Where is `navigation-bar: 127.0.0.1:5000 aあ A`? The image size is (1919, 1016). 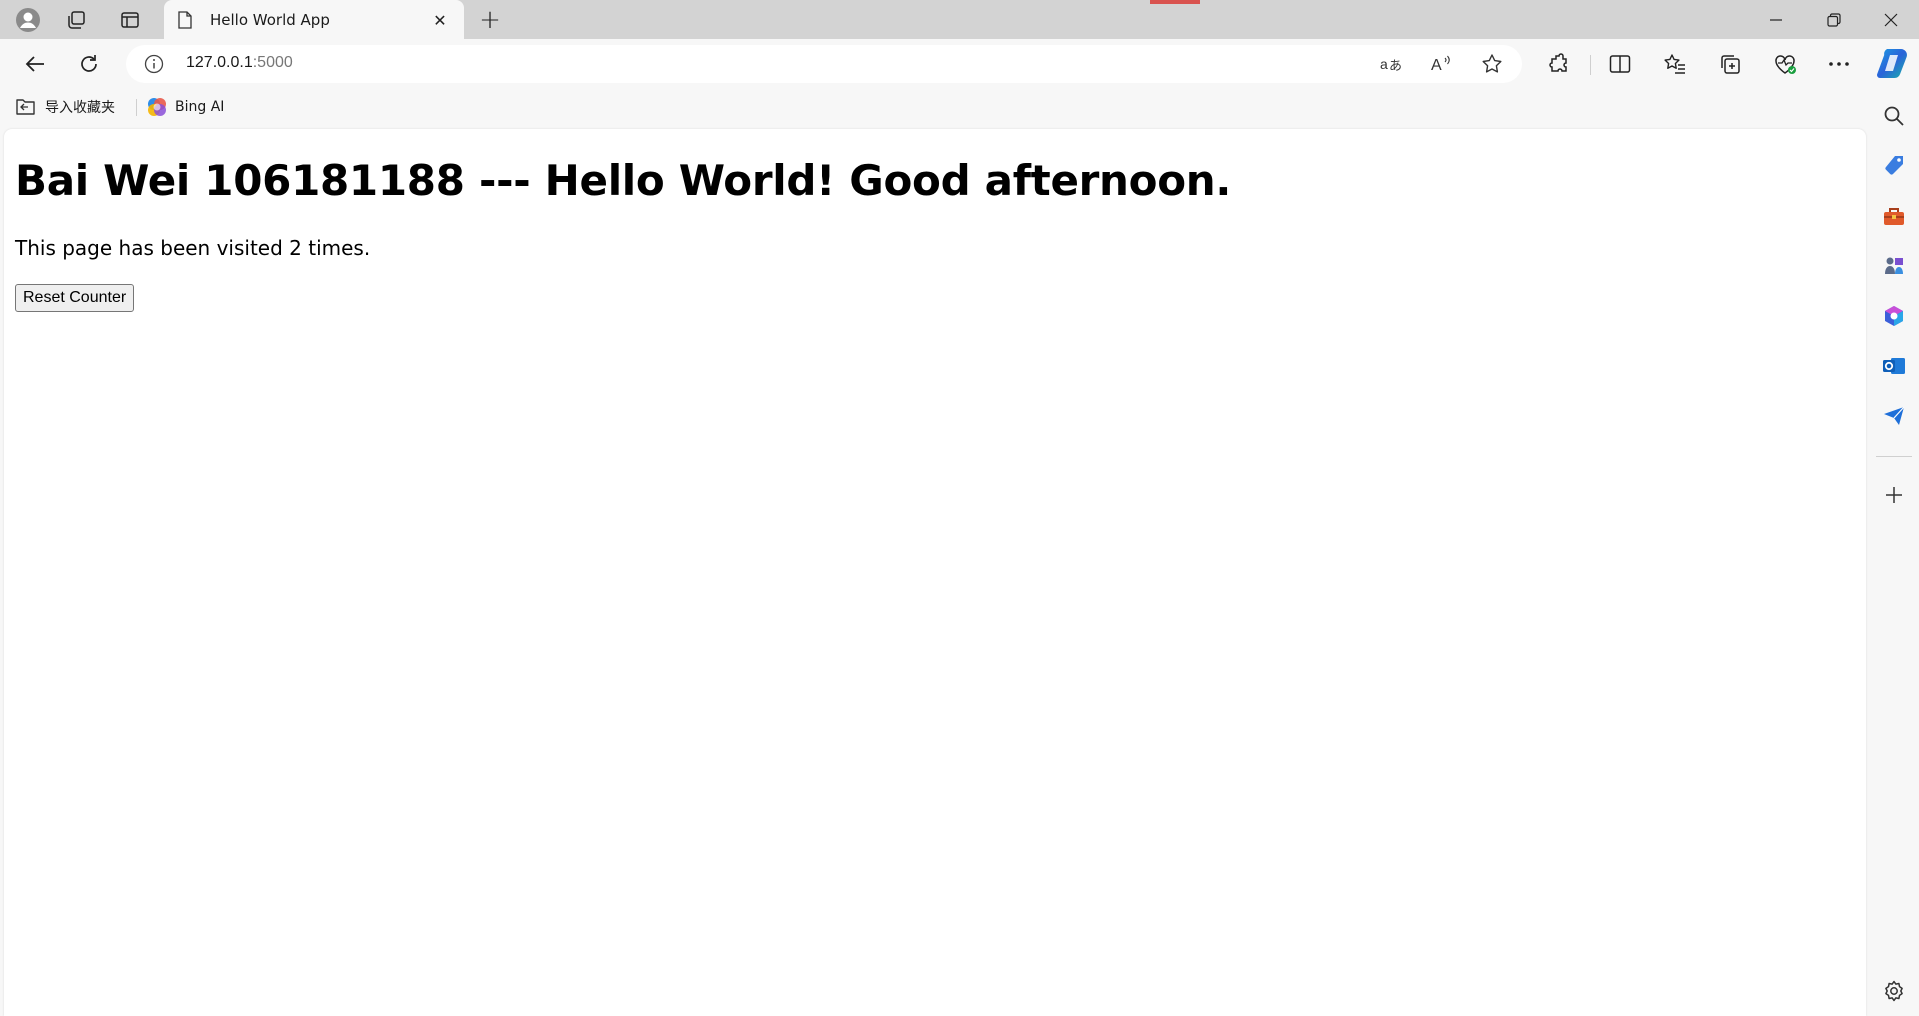
navigation-bar: 127.0.0.1:5000 aあ A is located at coordinates (959, 64).